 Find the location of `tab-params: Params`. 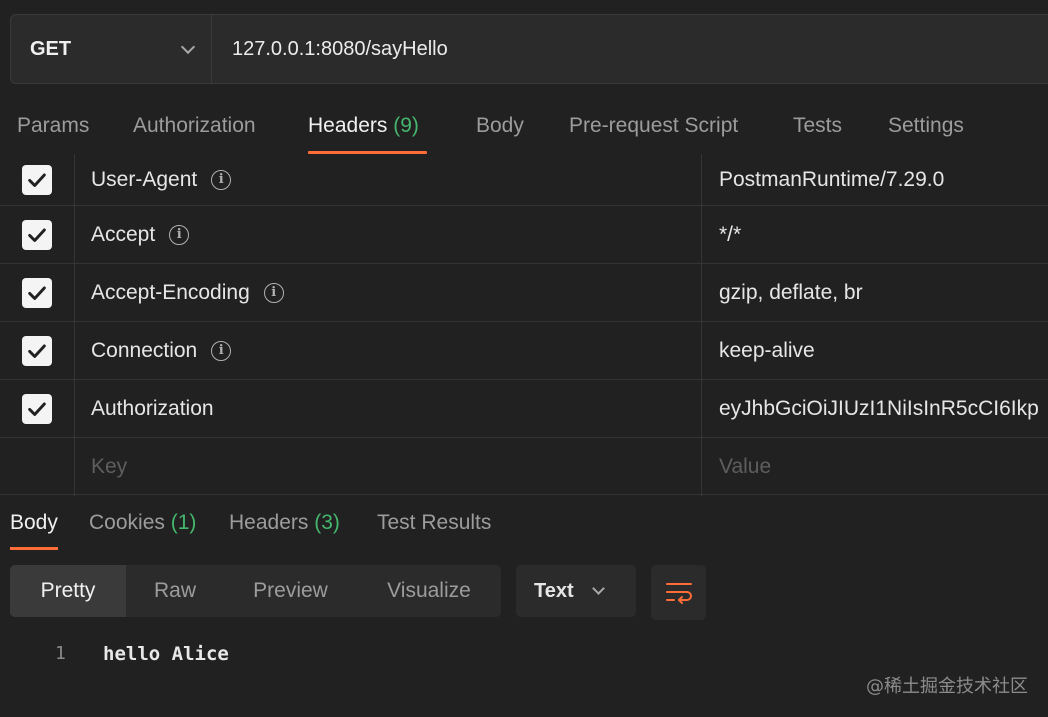

tab-params: Params is located at coordinates (53, 126).